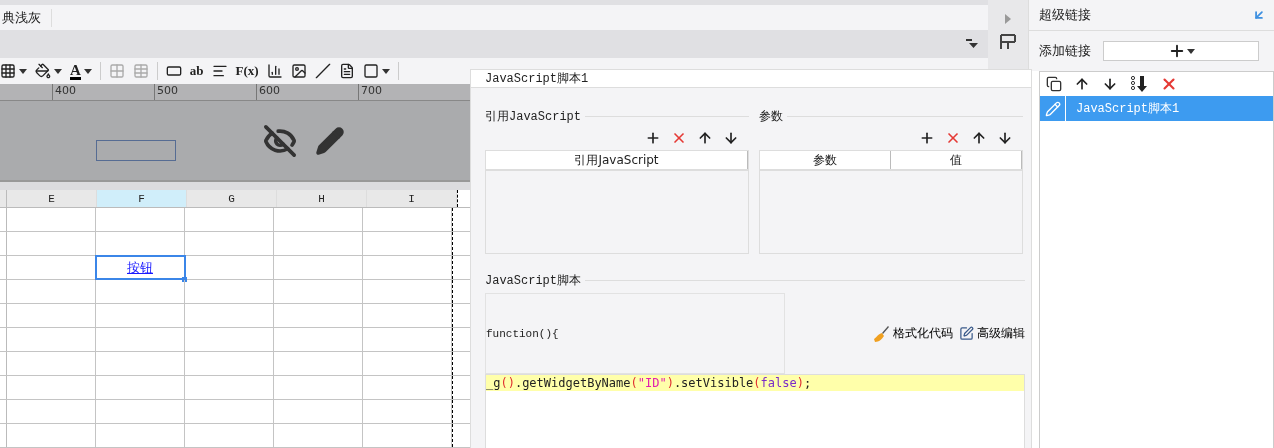 The width and height of the screenshot is (1274, 448). I want to click on column-header: G, so click(232, 198).